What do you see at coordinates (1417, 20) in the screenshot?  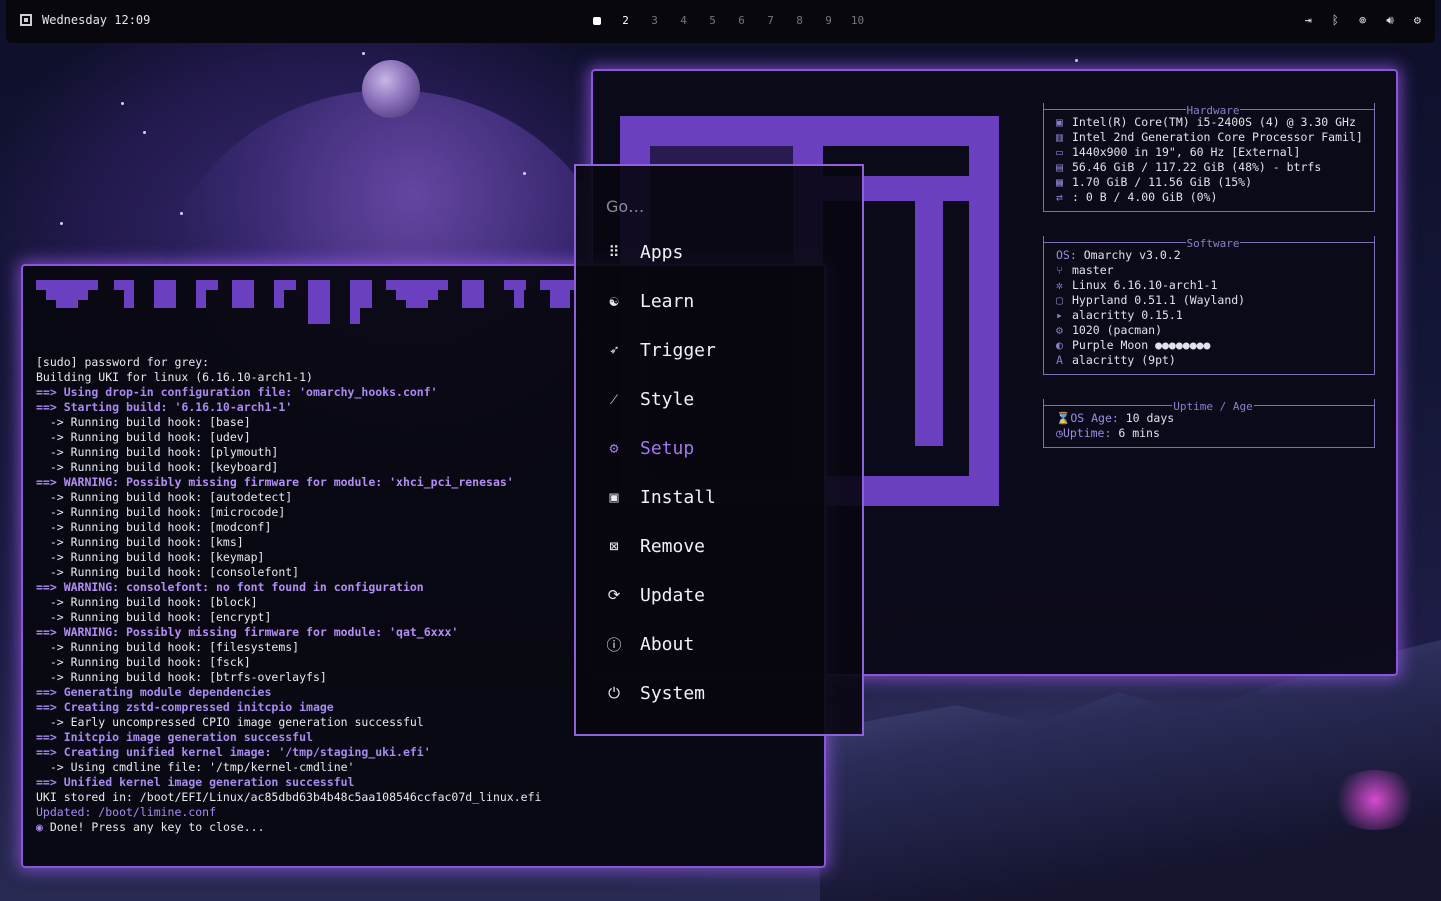 I see `settings-icon: ⚙` at bounding box center [1417, 20].